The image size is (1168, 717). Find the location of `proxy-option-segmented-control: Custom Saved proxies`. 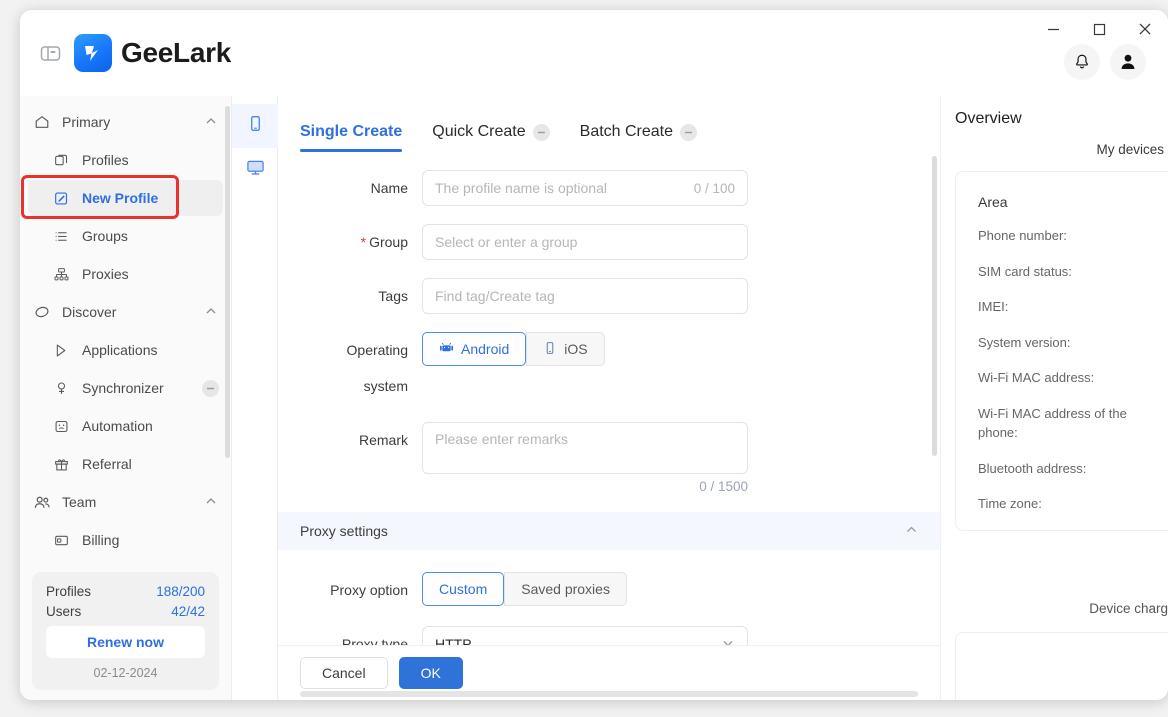

proxy-option-segmented-control: Custom Saved proxies is located at coordinates (585, 589).